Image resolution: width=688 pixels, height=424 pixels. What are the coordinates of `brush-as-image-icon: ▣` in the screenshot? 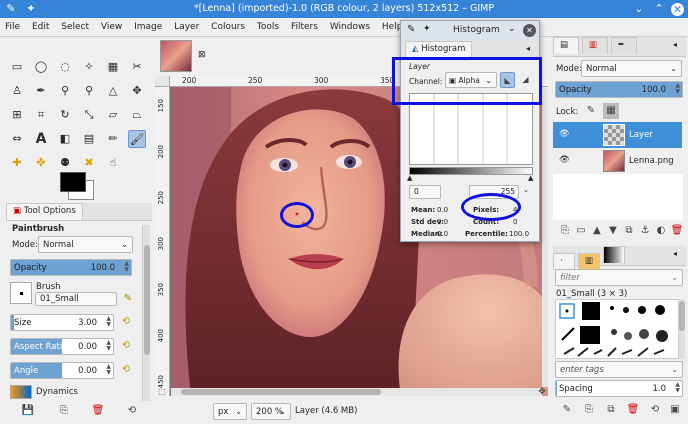 It's located at (675, 410).